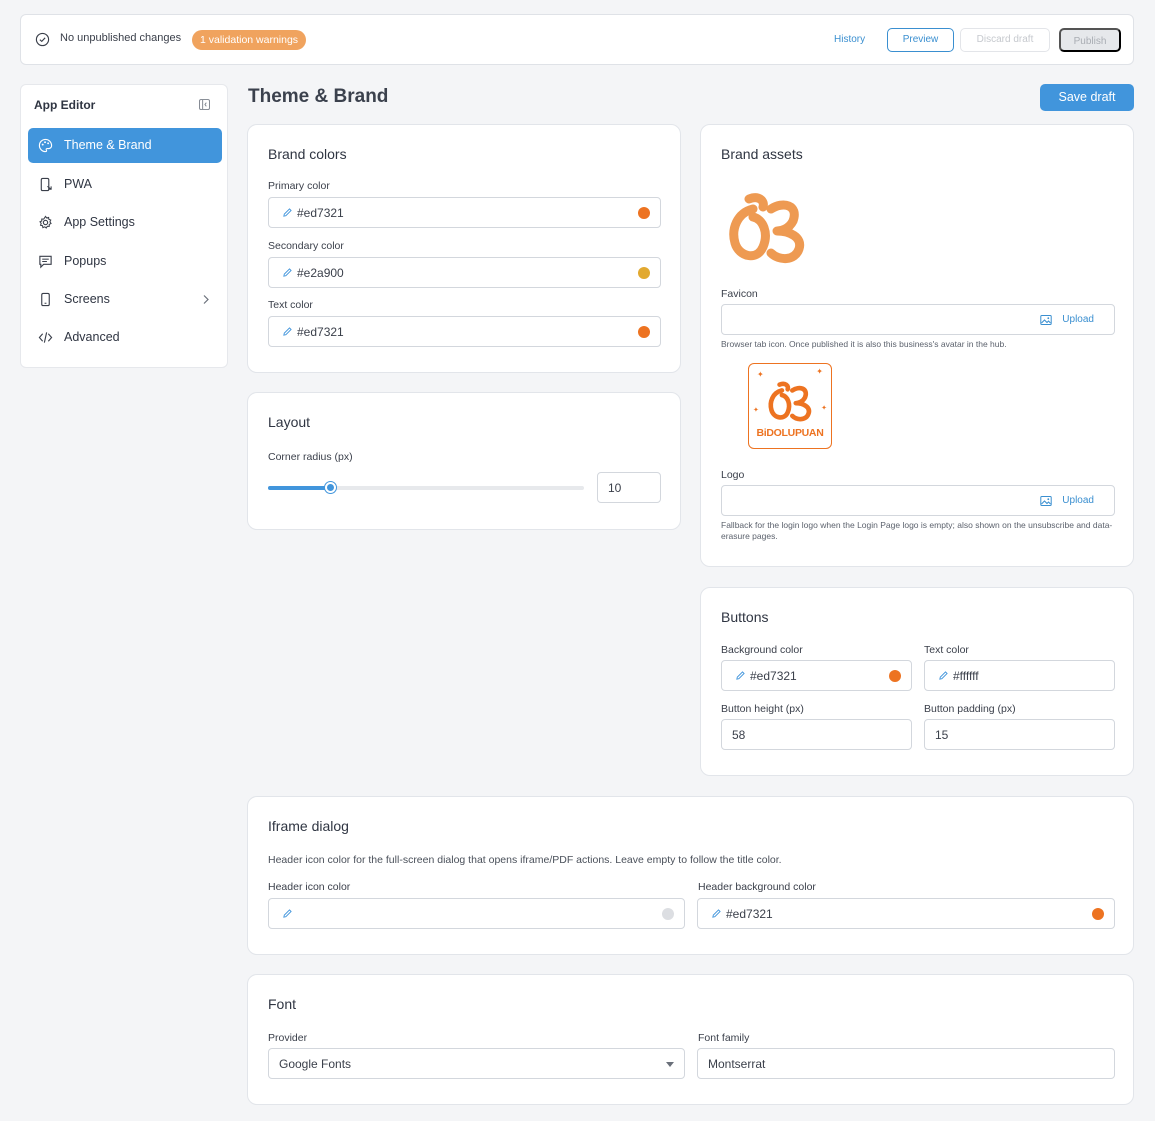 This screenshot has height=1121, width=1155. Describe the element at coordinates (762, 709) in the screenshot. I see `button-height-label: Button height (px)` at that location.